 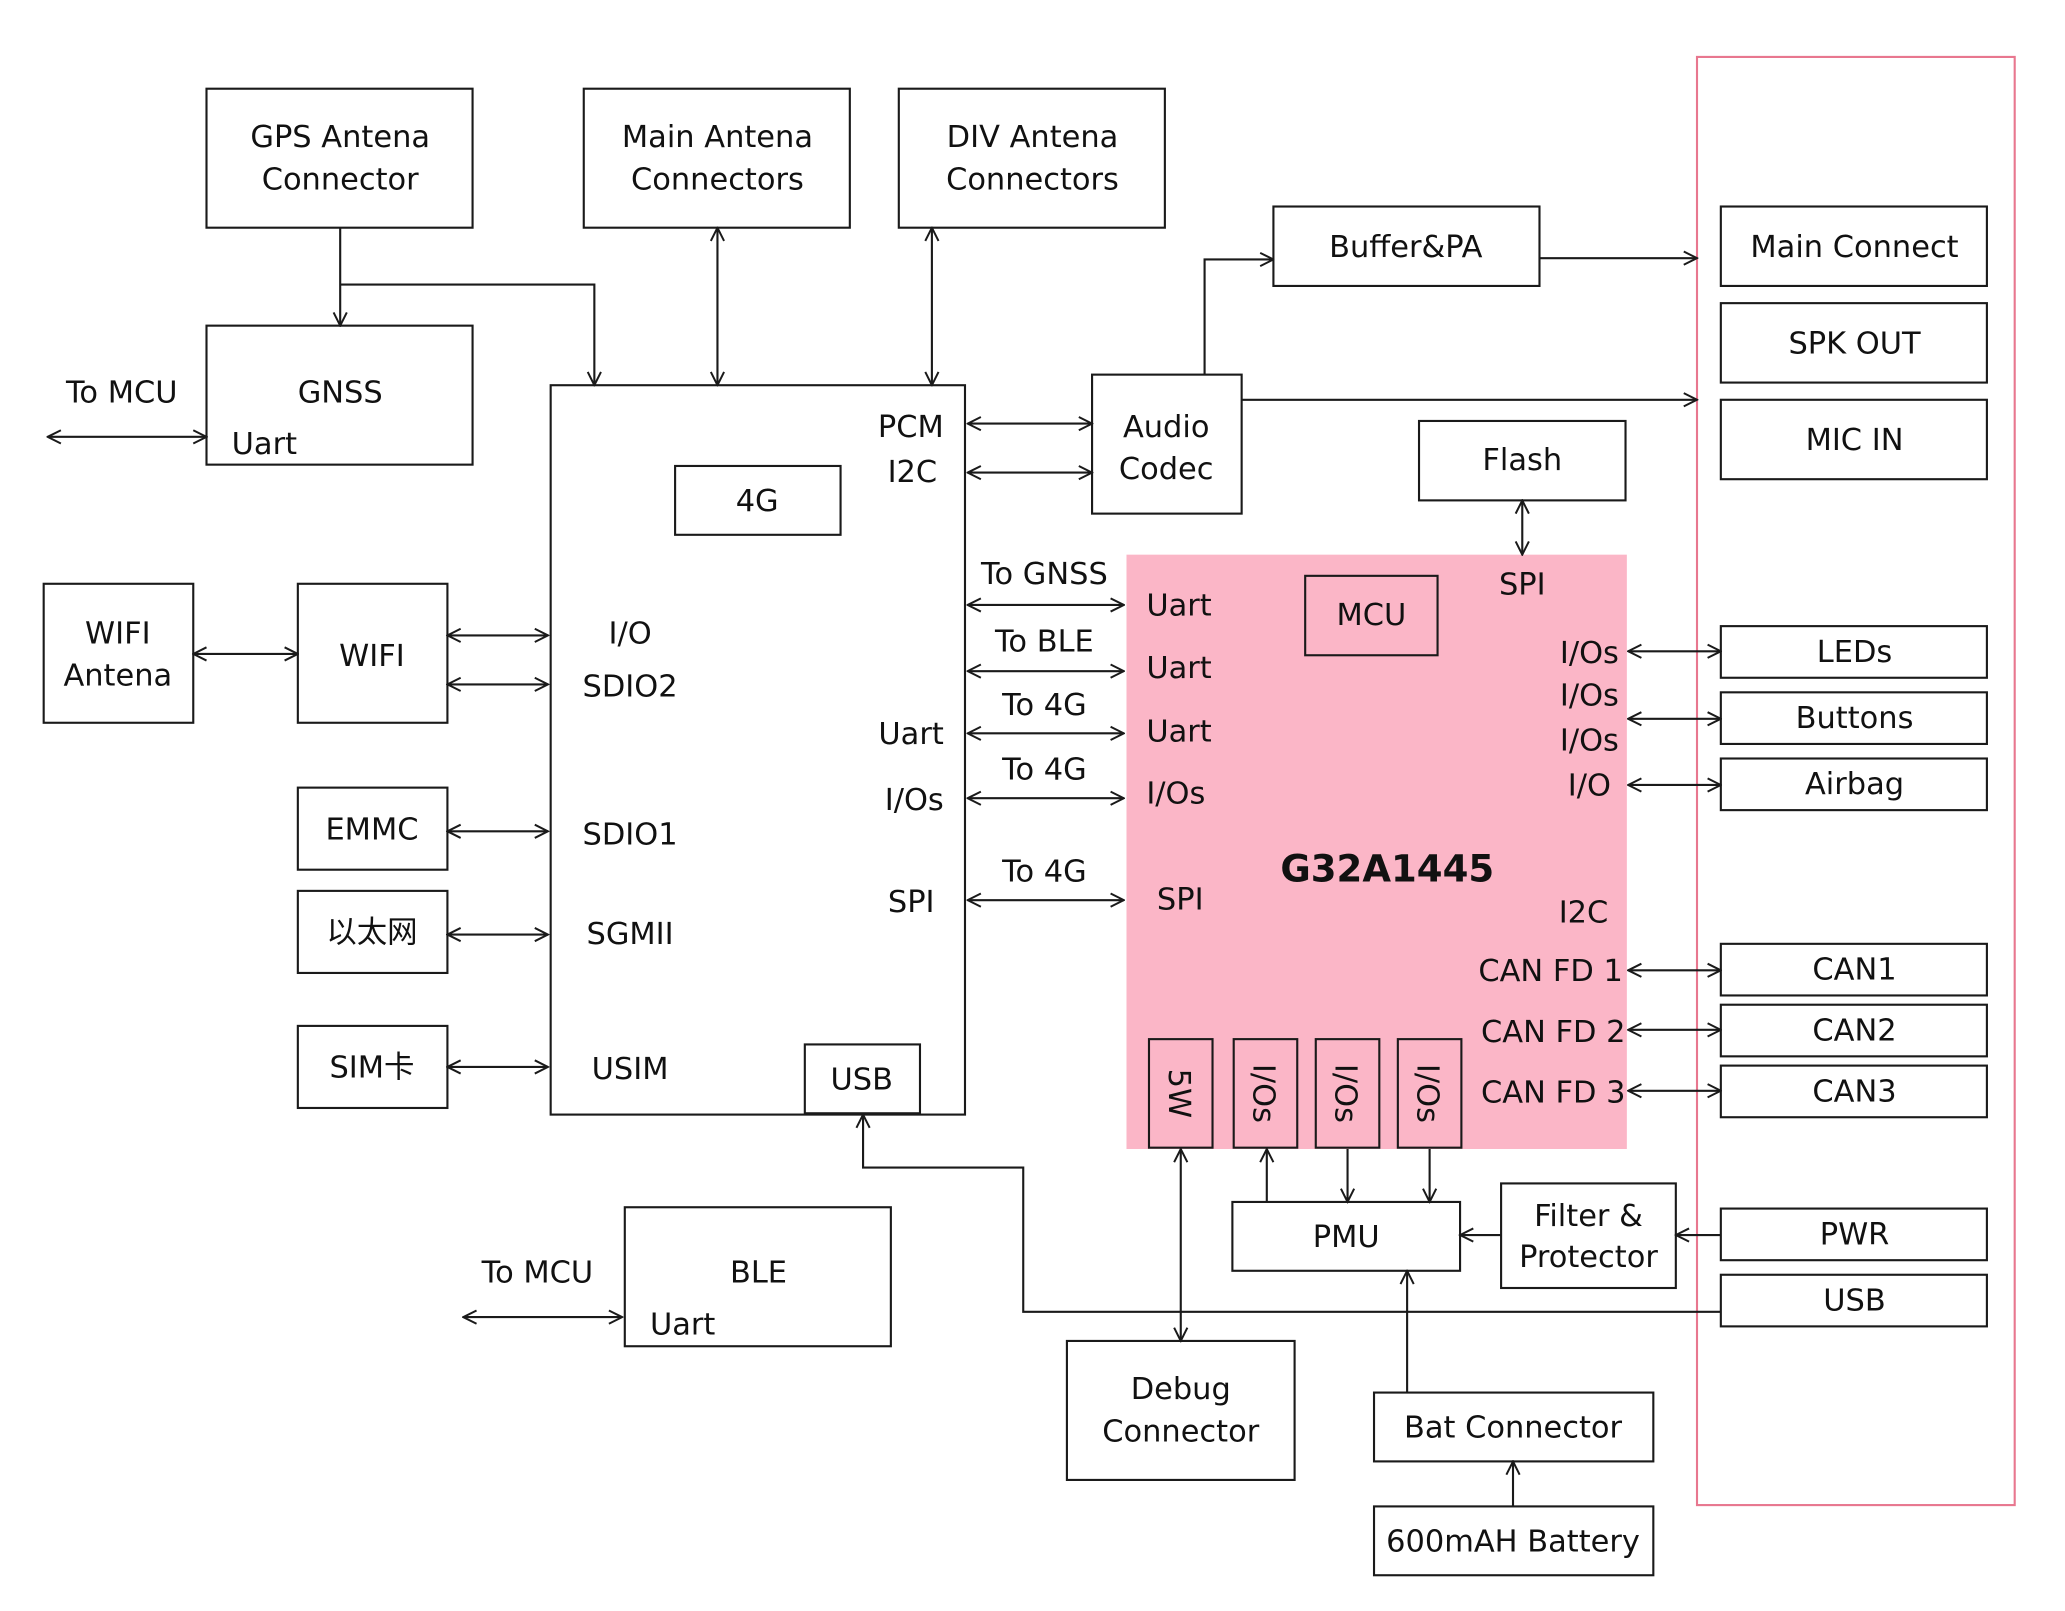 I want to click on mcu-port-canfd1: CAN FD 1, so click(x=1550, y=971).